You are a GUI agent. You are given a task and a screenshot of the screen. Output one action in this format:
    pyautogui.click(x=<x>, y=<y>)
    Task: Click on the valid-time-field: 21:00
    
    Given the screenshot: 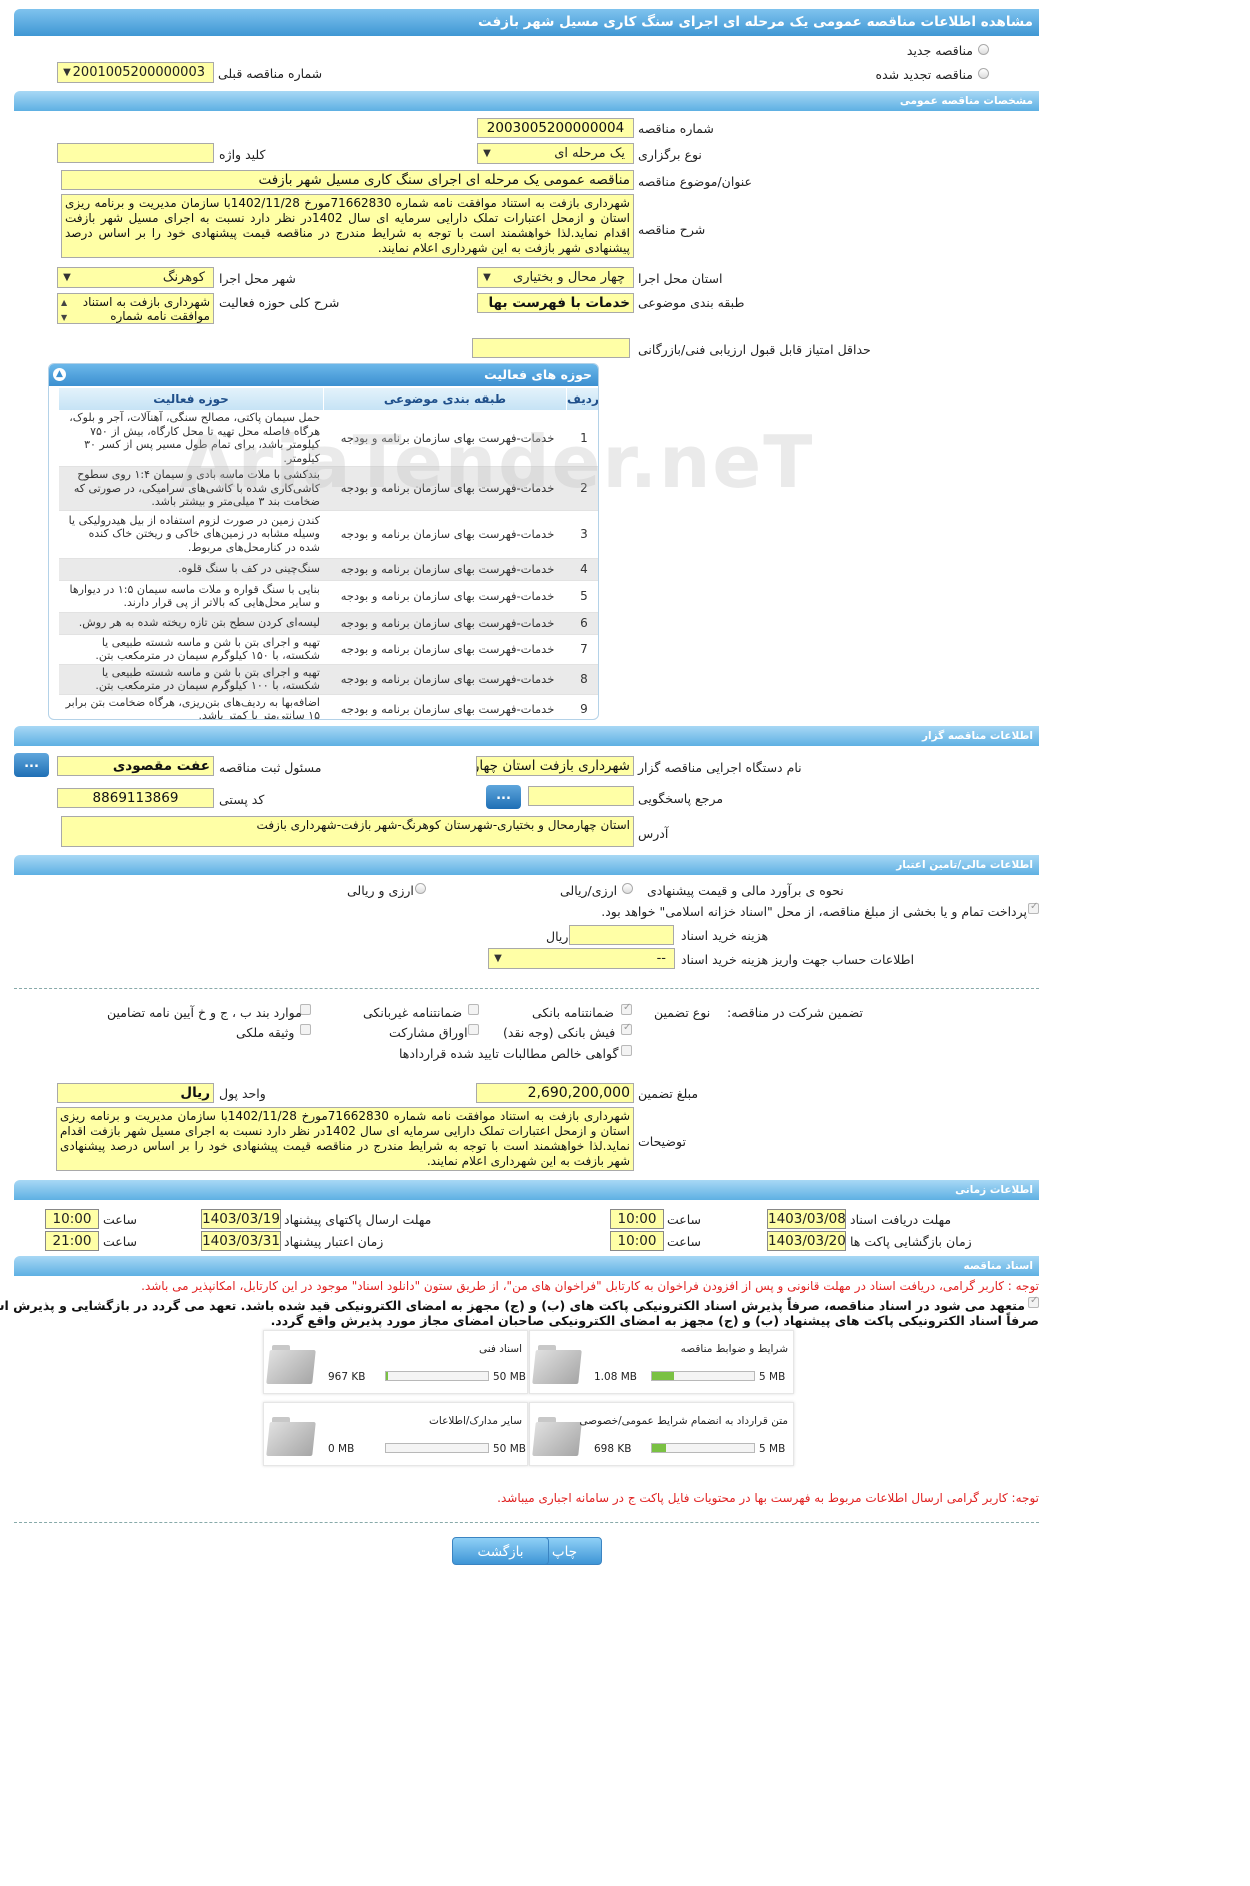 What is the action you would take?
    pyautogui.click(x=72, y=1241)
    